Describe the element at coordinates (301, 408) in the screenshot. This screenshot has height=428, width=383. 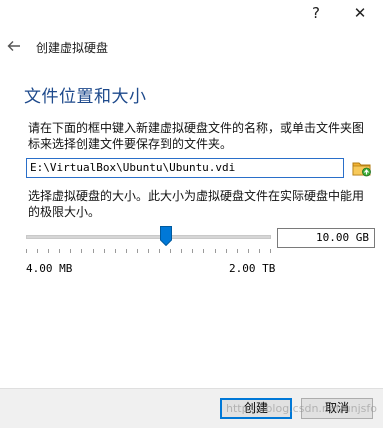
I see `watermark: https://blog.csdn.net/unjsfo` at that location.